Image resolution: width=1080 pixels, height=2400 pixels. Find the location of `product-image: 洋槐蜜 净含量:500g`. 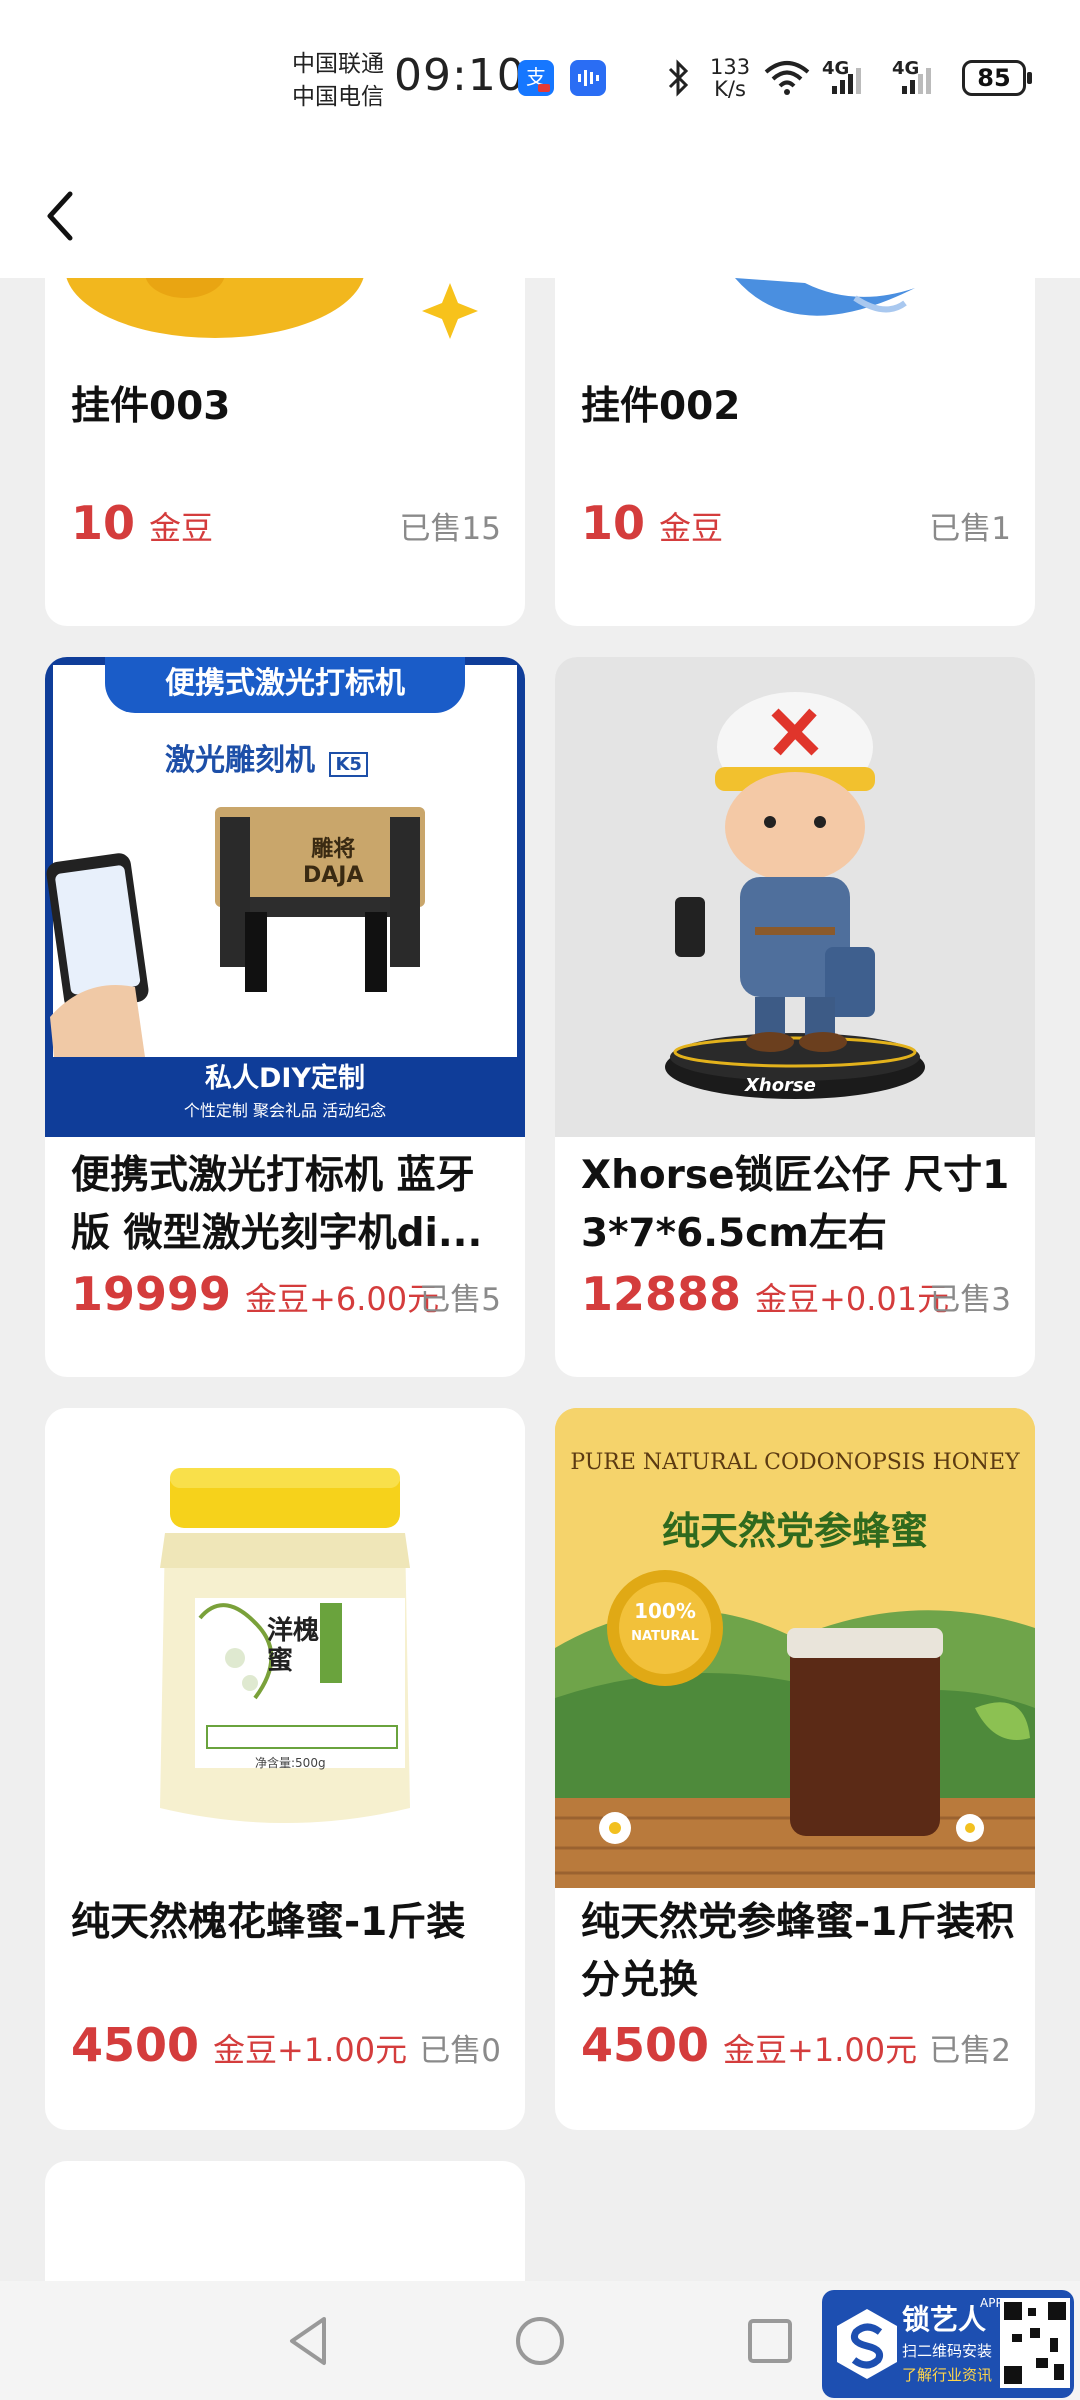

product-image: 洋槐蜜 净含量:500g is located at coordinates (285, 1648).